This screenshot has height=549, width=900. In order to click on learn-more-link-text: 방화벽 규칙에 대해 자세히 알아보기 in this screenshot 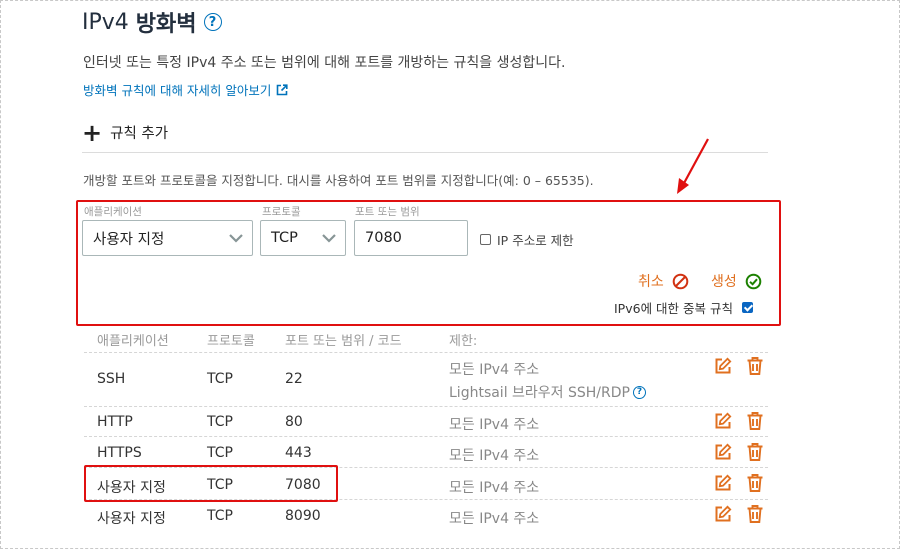, I will do `click(177, 89)`.